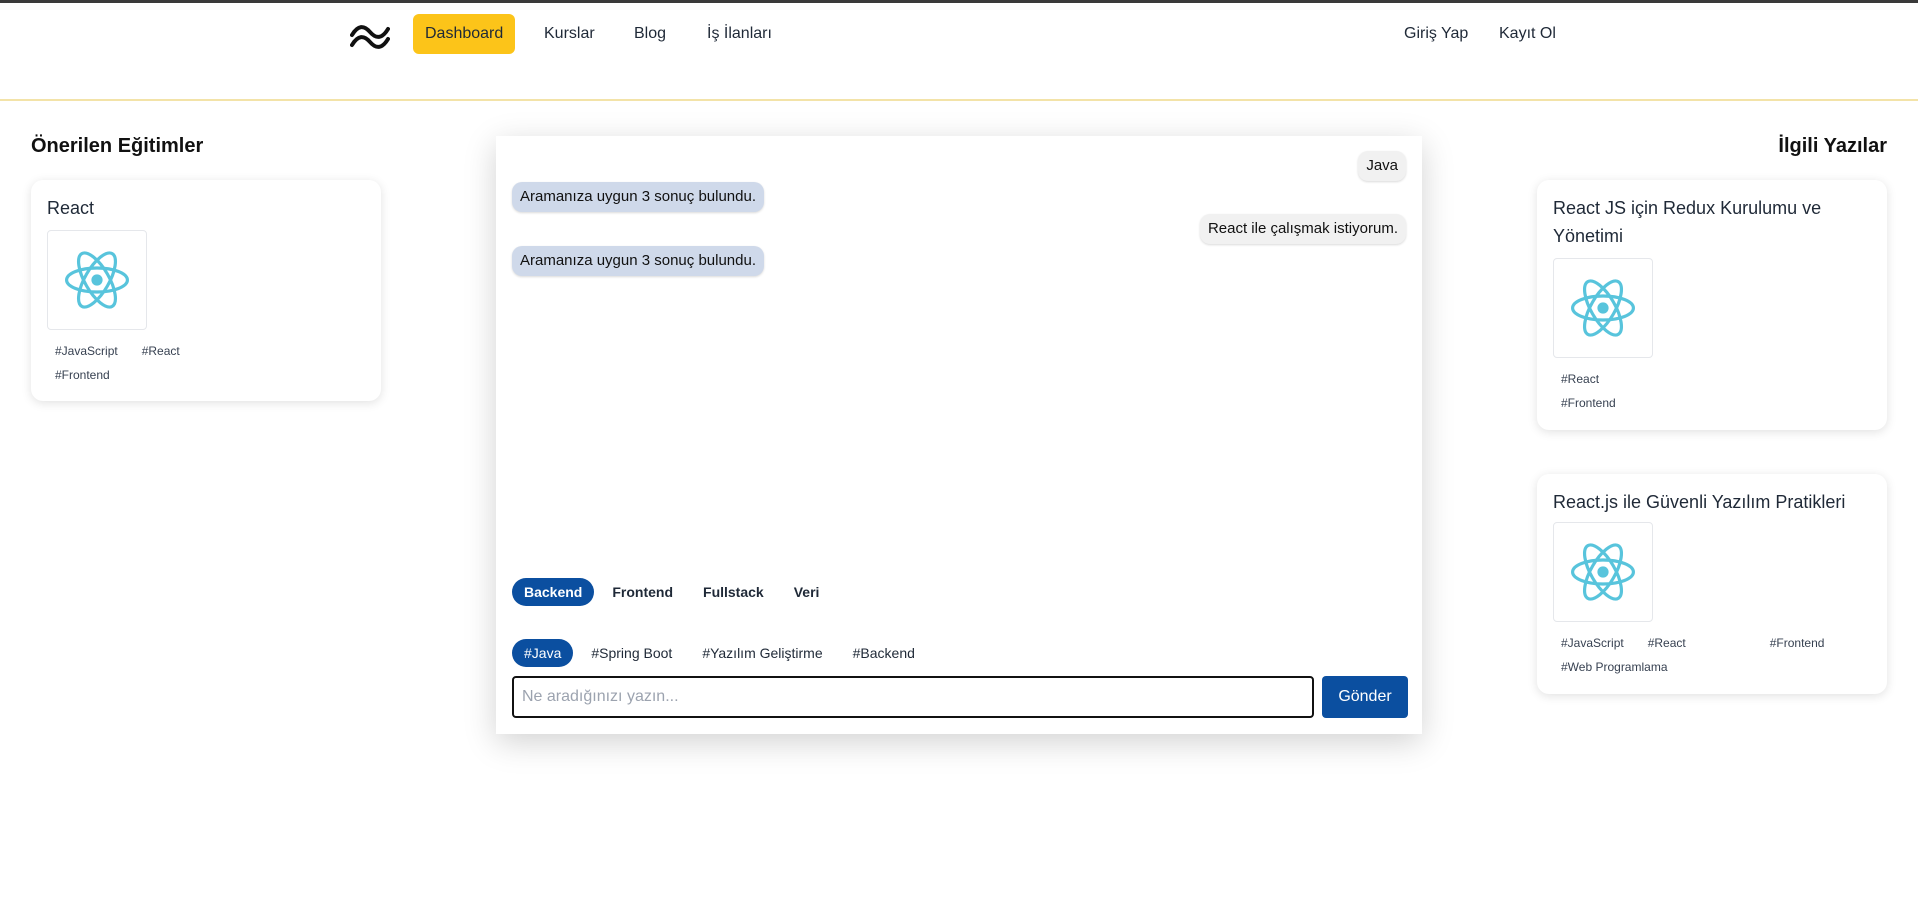 This screenshot has width=1918, height=912. What do you see at coordinates (1703, 391) in the screenshot?
I see `tag-list: #React #Frontend` at bounding box center [1703, 391].